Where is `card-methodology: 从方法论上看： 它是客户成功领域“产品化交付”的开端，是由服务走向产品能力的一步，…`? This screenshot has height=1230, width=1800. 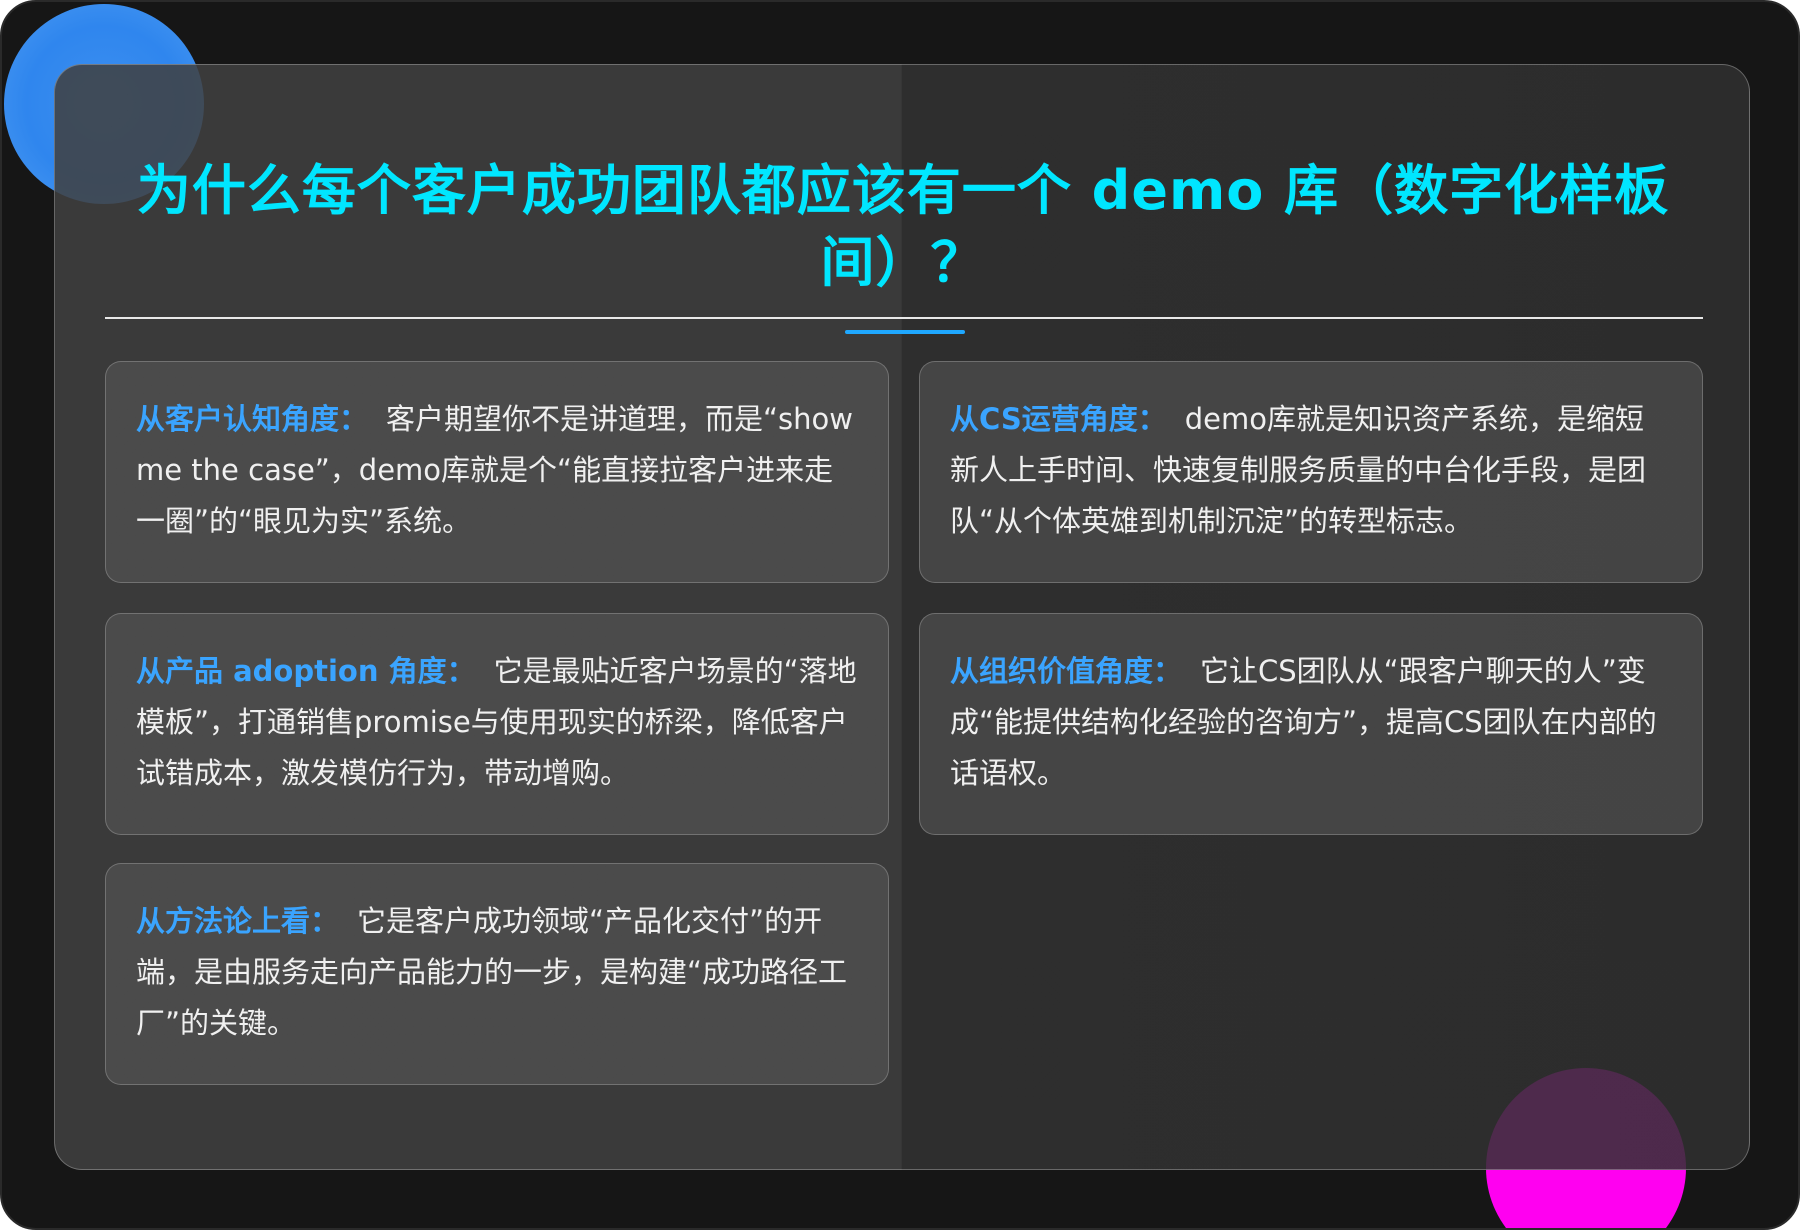
card-methodology: 从方法论上看： 它是客户成功领域“产品化交付”的开端，是由服务走向产品能力的一步，… is located at coordinates (497, 974).